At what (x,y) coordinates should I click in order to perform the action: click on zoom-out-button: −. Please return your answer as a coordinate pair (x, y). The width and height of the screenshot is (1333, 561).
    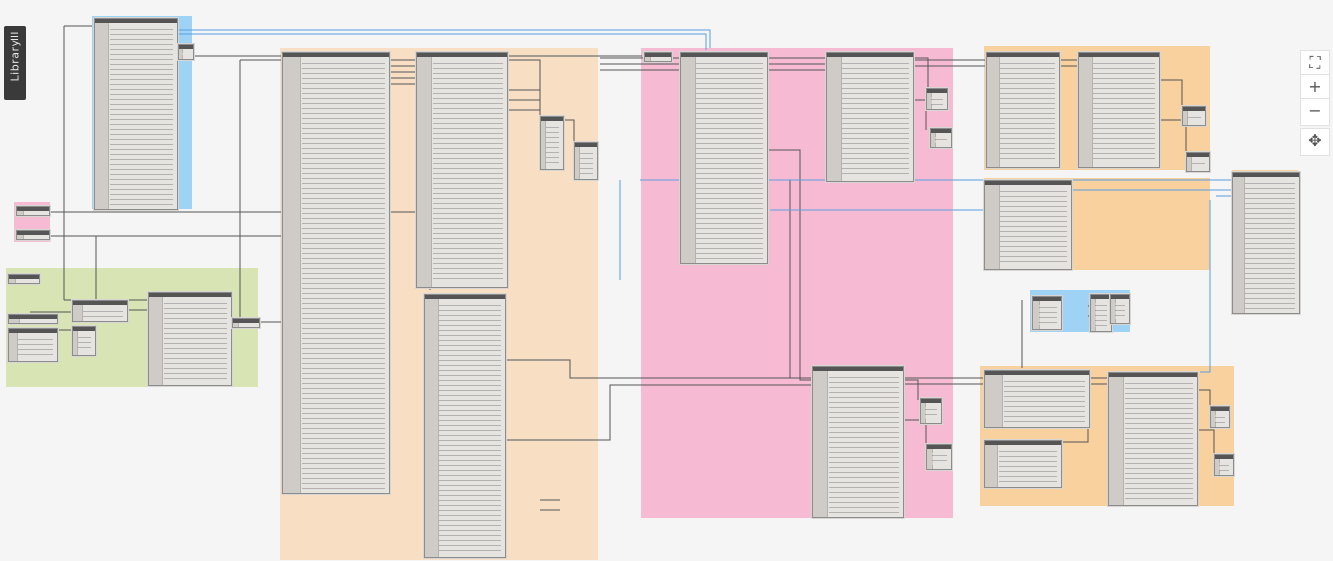
    Looking at the image, I should click on (1315, 112).